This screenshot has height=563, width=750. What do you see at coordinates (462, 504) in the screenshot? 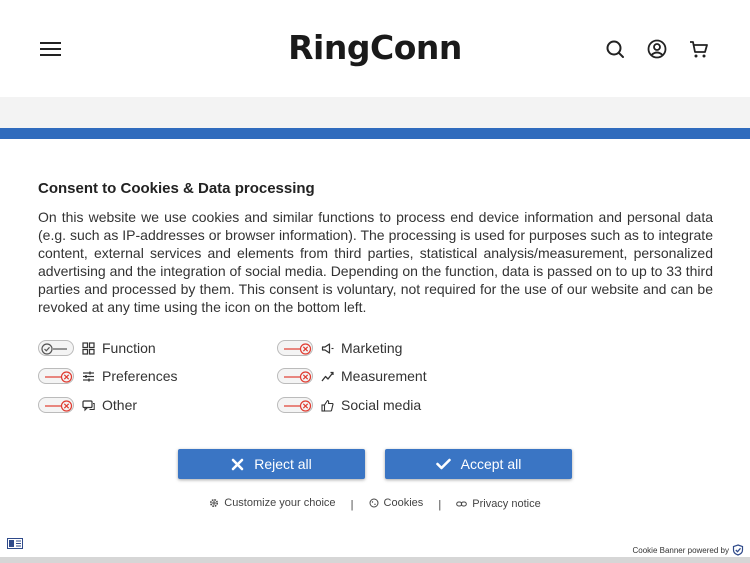
I see `link-icon` at bounding box center [462, 504].